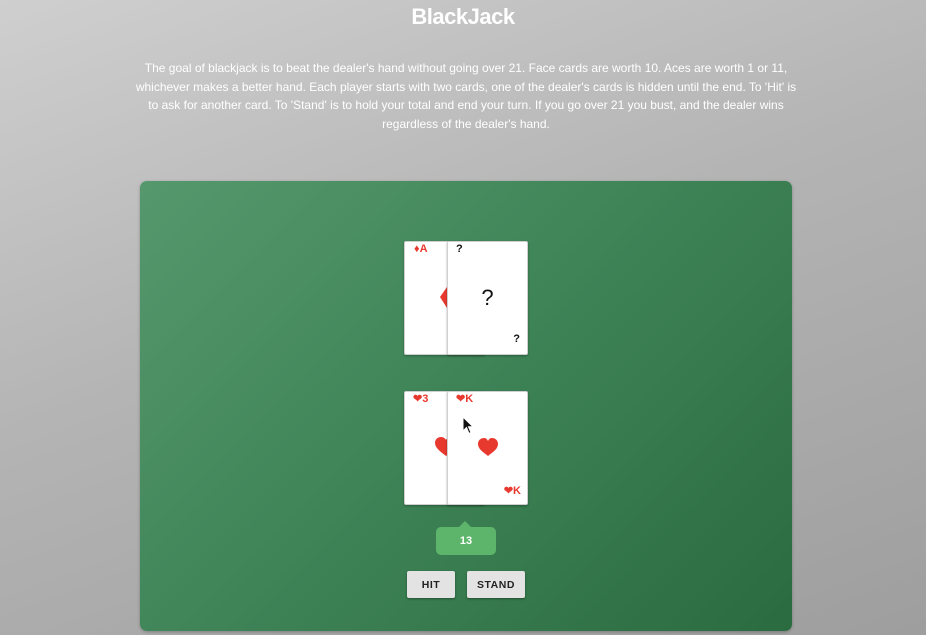 This screenshot has height=635, width=926. What do you see at coordinates (496, 584) in the screenshot?
I see `stand-button: STAND` at bounding box center [496, 584].